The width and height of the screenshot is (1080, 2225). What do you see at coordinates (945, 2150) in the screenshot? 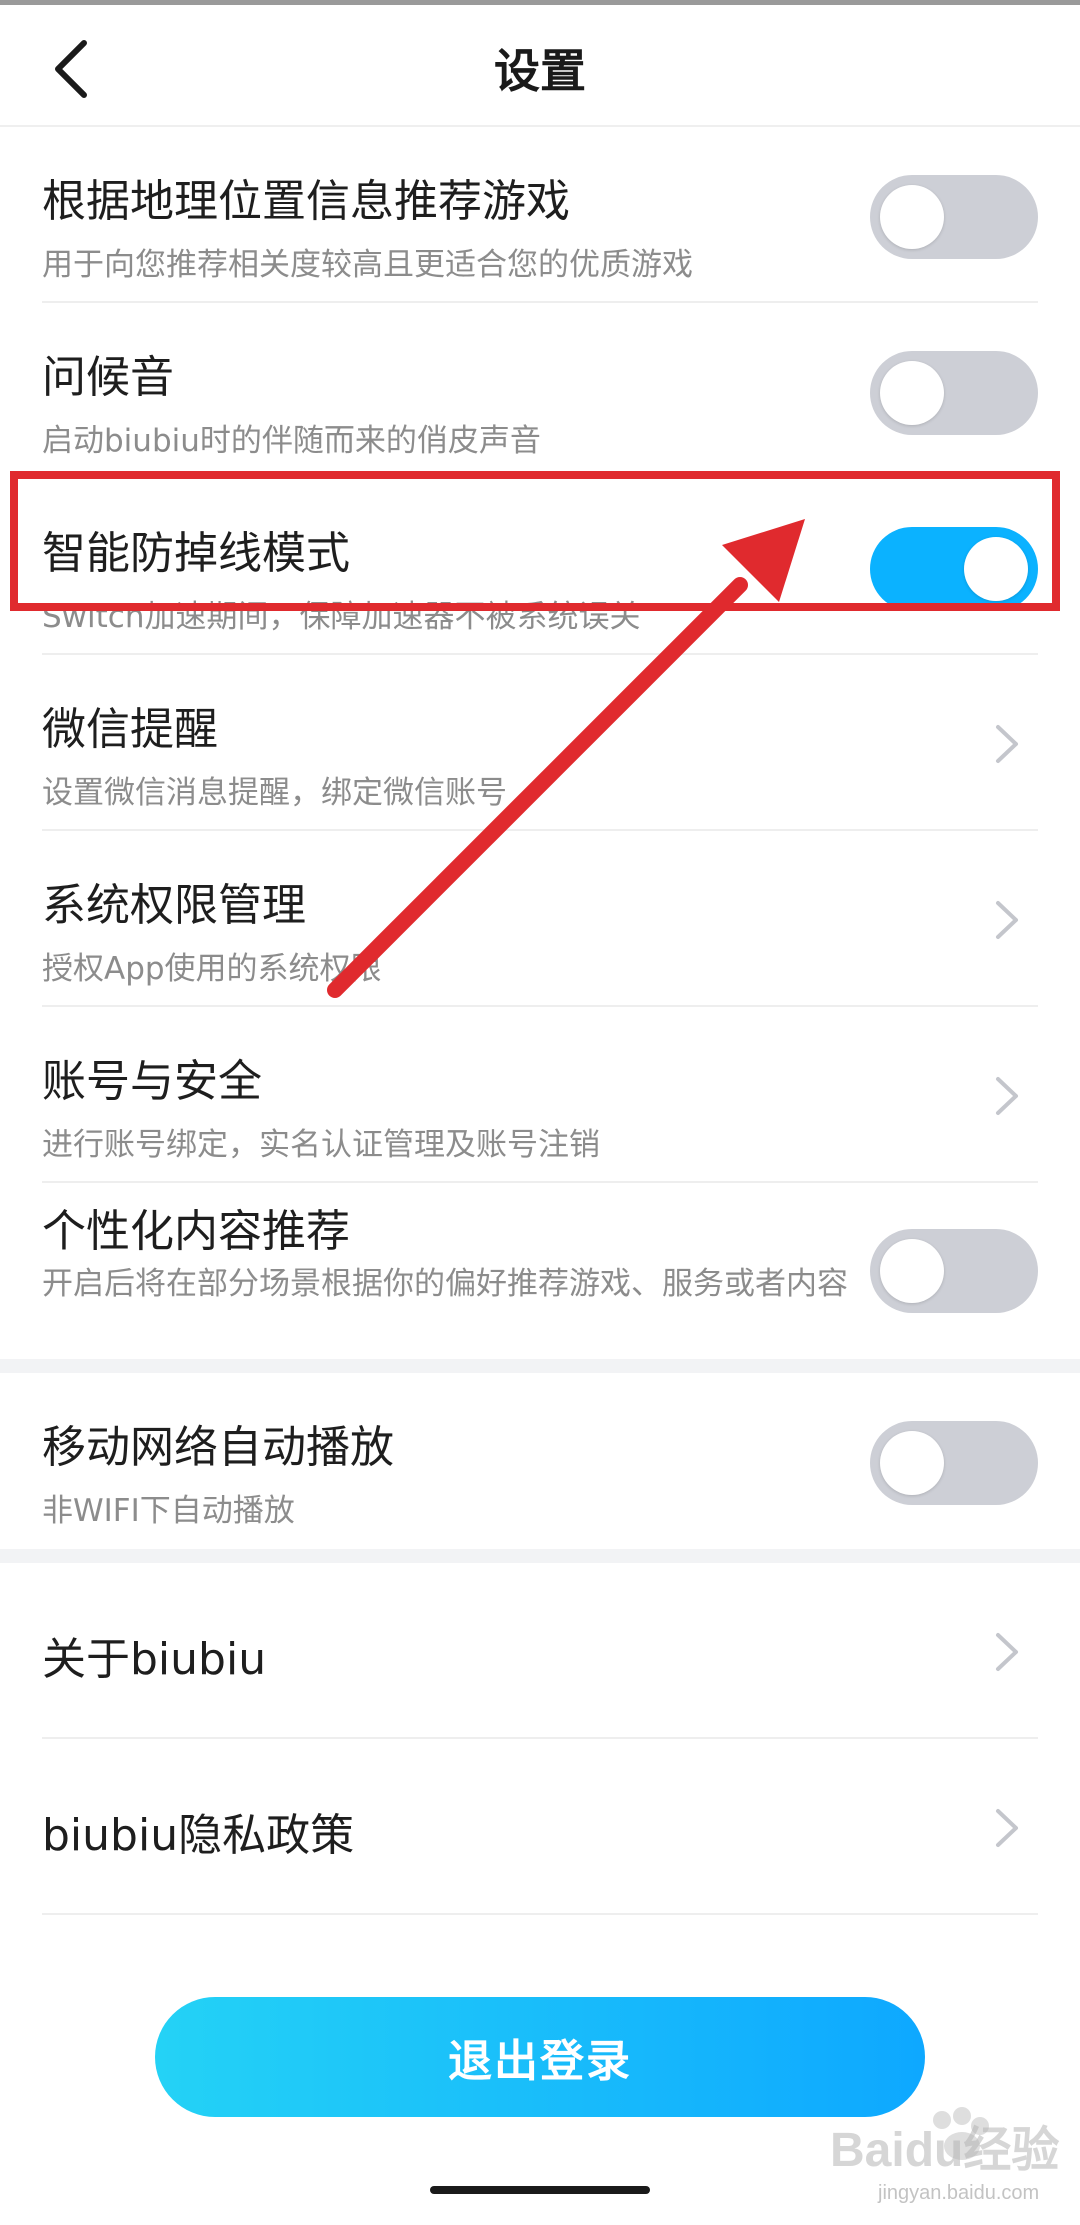
I see `watermark-text: Baidu经验` at bounding box center [945, 2150].